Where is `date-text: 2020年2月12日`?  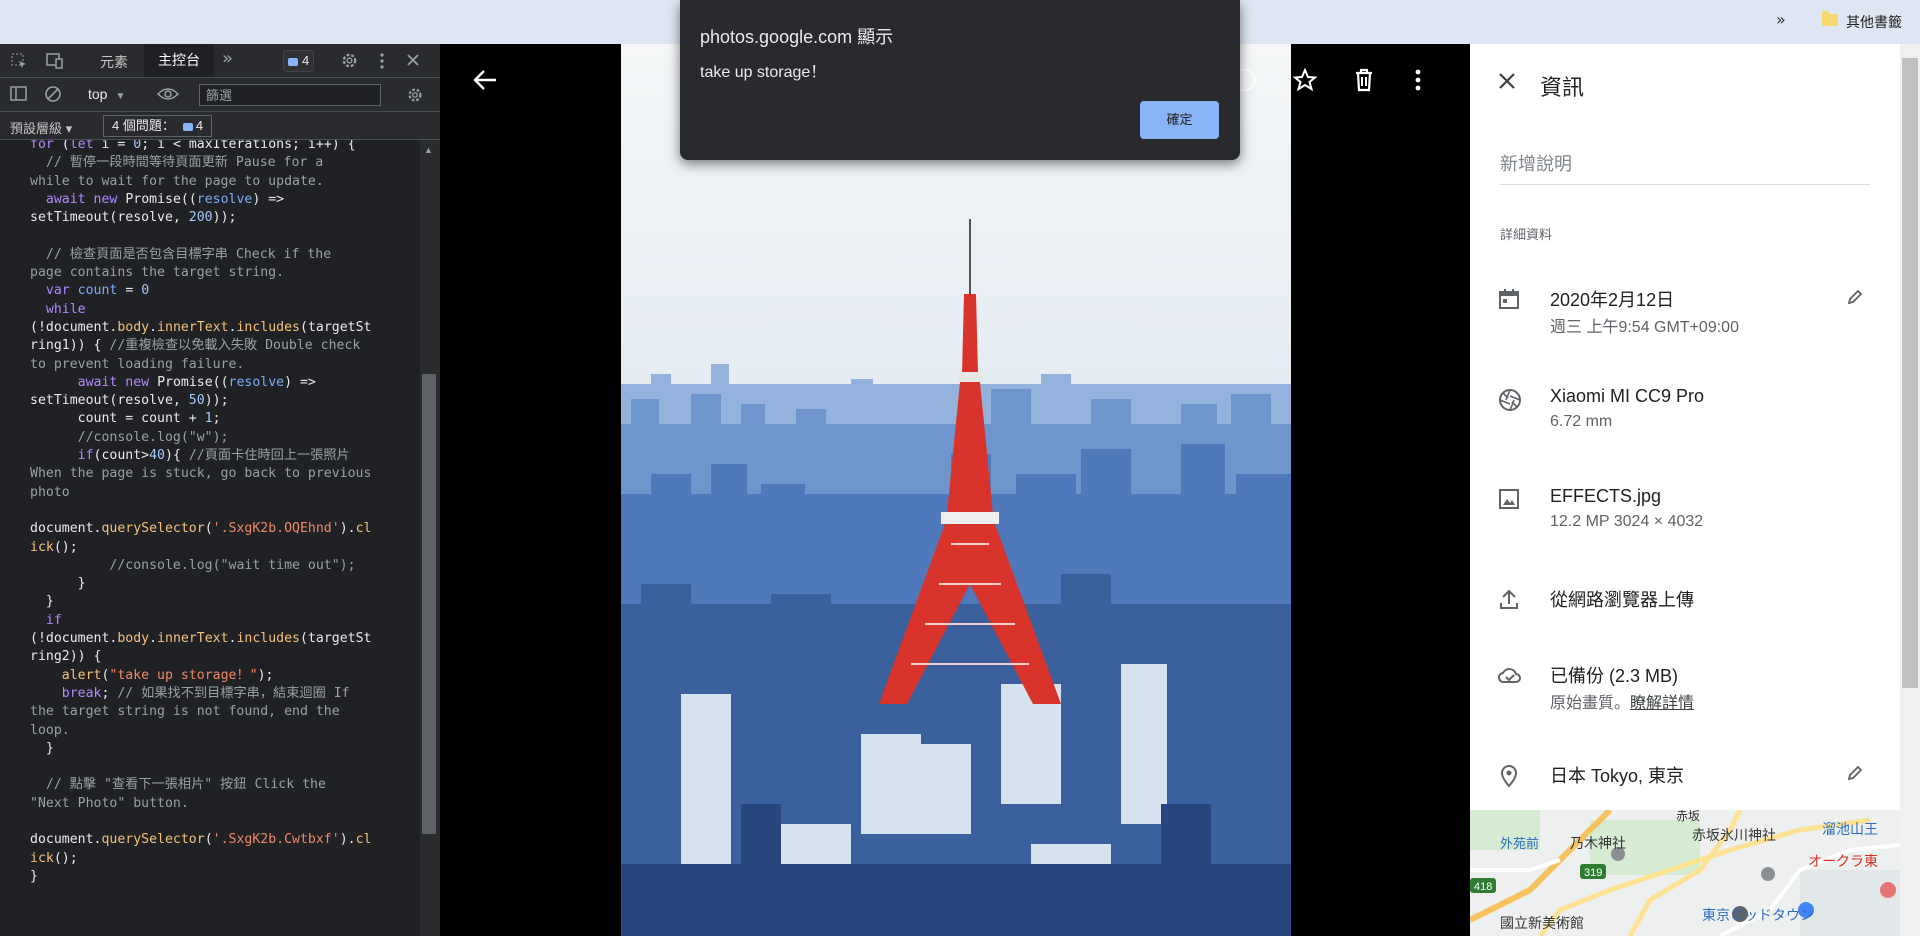
date-text: 2020年2月12日 is located at coordinates (1612, 300).